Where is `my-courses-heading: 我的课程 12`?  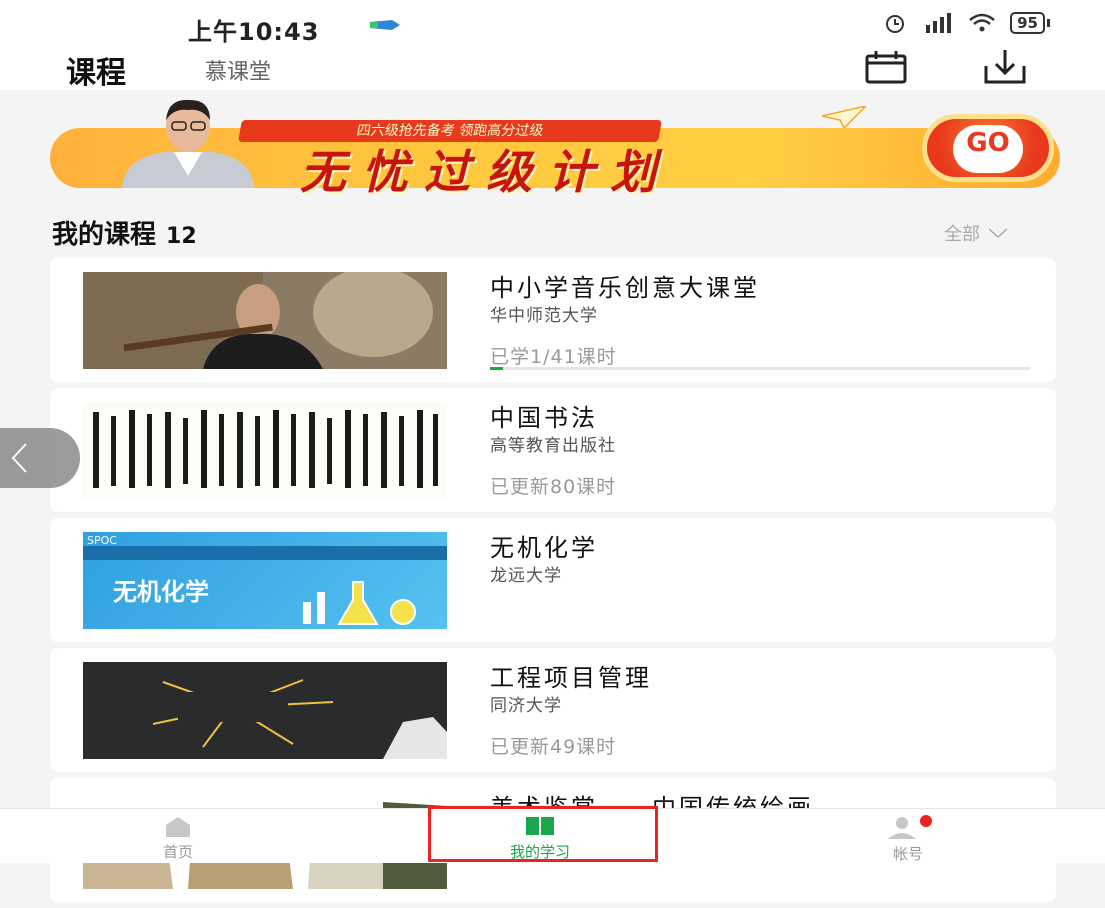 my-courses-heading: 我的课程 12 is located at coordinates (124, 232).